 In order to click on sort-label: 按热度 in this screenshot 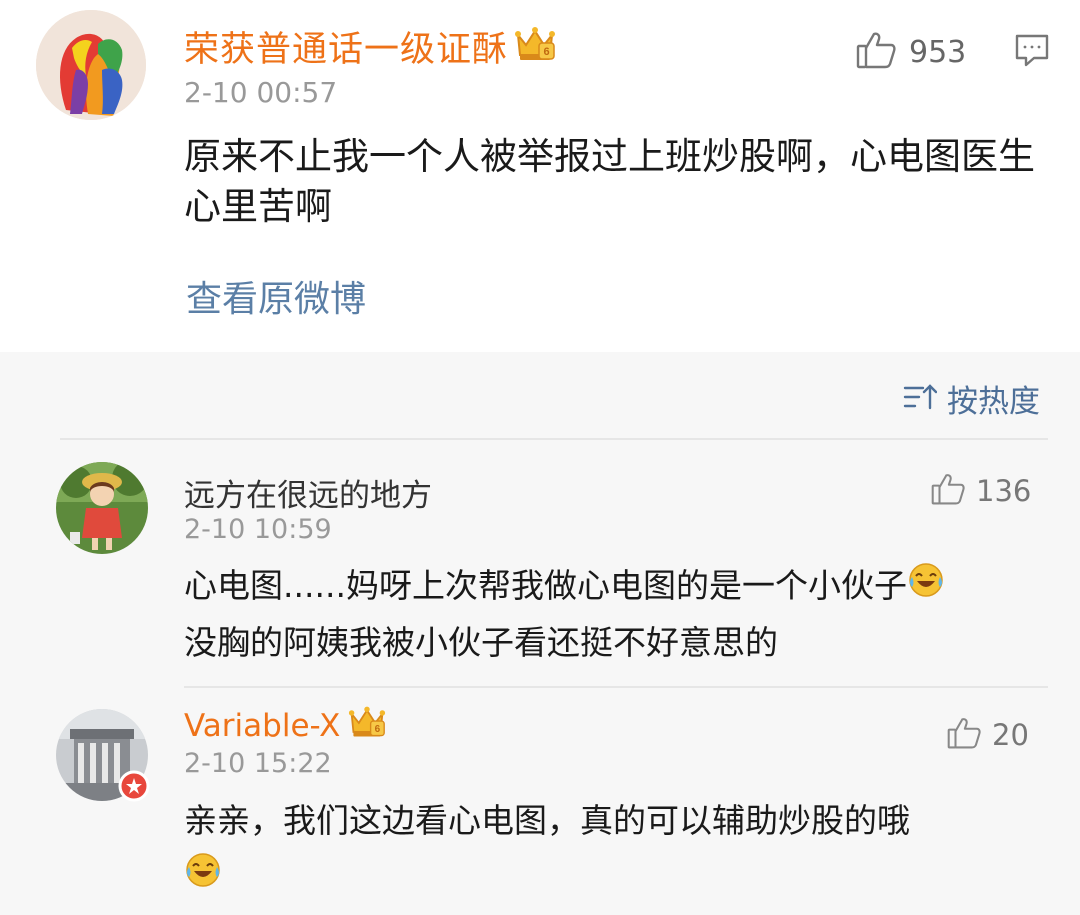, I will do `click(993, 402)`.